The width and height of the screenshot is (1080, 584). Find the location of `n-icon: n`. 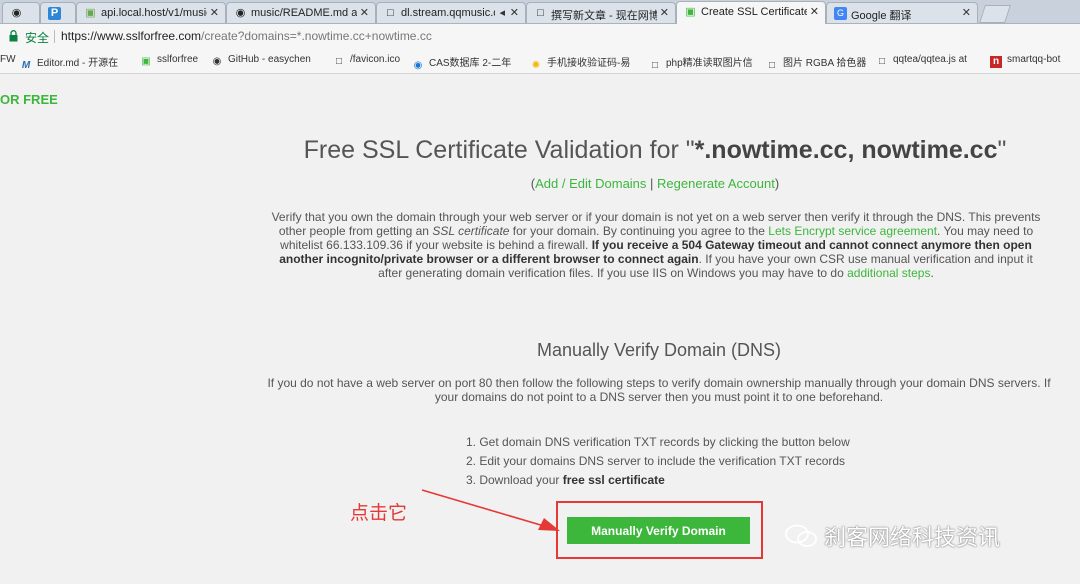

n-icon: n is located at coordinates (996, 62).